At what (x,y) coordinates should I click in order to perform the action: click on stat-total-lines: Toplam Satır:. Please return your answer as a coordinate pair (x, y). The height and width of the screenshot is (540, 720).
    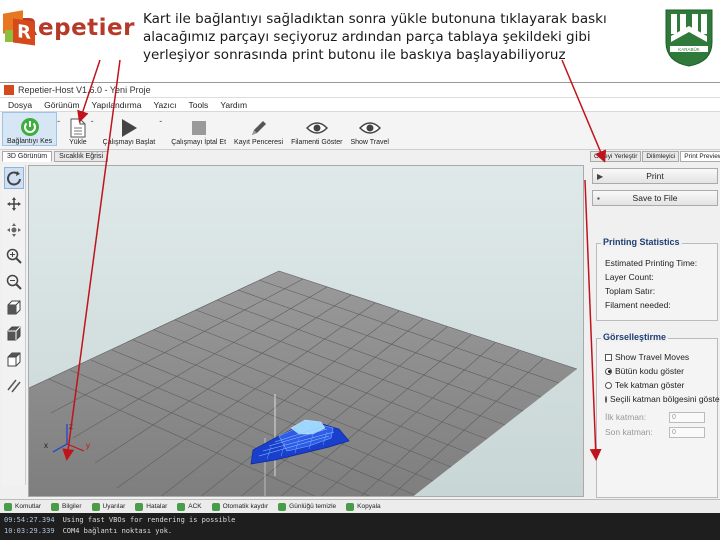
    Looking at the image, I should click on (630, 291).